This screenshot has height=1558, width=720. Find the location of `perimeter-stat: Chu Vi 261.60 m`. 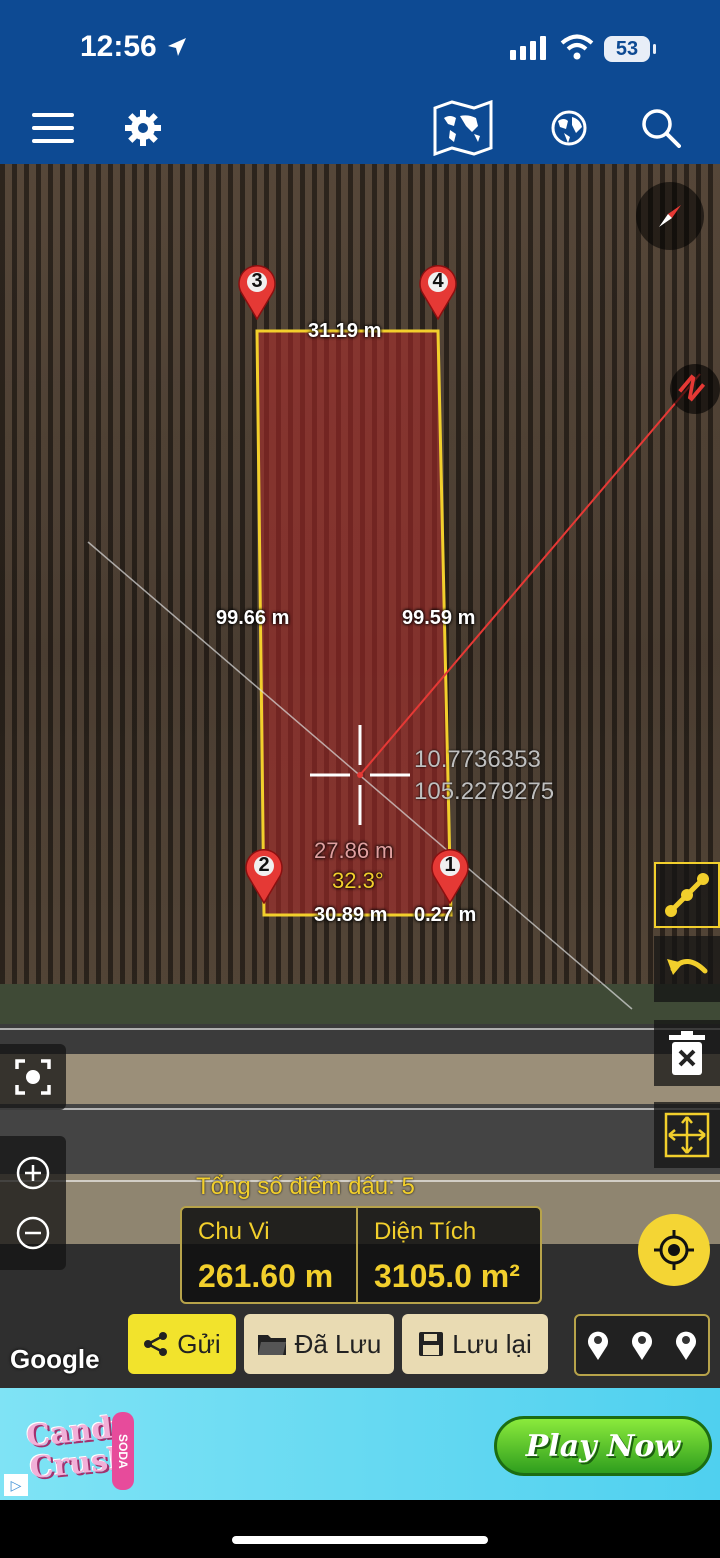

perimeter-stat: Chu Vi 261.60 m is located at coordinates (269, 1255).